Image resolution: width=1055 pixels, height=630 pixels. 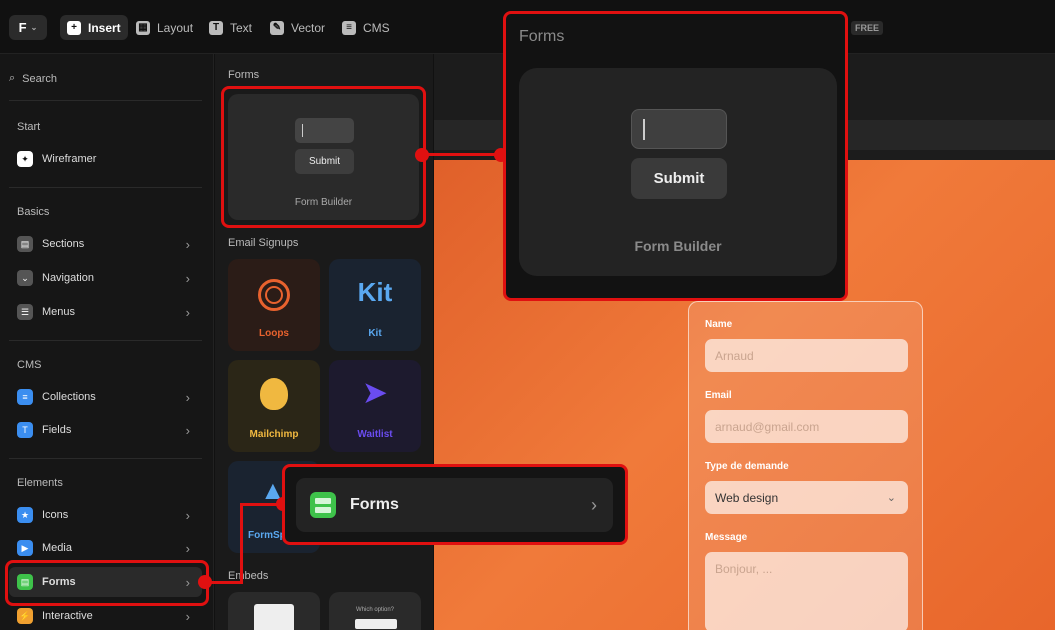 I want to click on embed-card-text: Which option?, so click(x=375, y=610).